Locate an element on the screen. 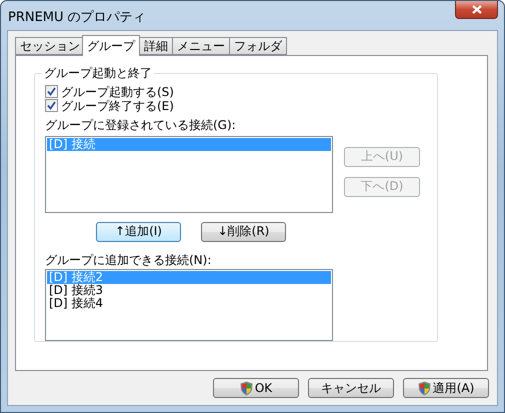 The image size is (505, 413). tab: グループ is located at coordinates (111, 45).